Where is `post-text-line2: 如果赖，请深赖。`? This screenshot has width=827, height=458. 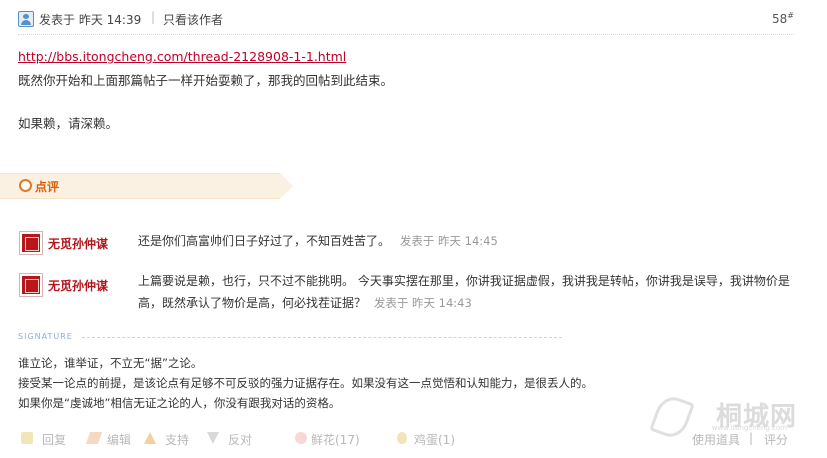 post-text-line2: 如果赖，请深赖。 is located at coordinates (68, 123).